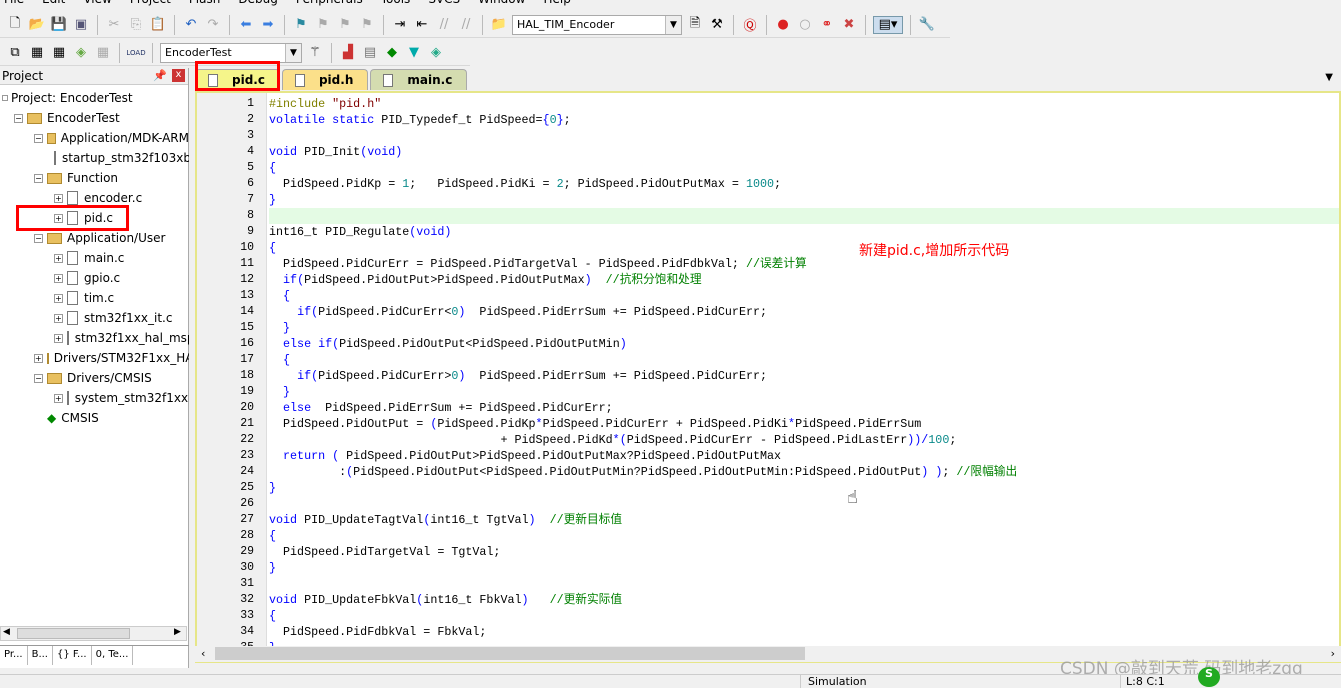  I want to click on configure-icon: ⚒, so click(717, 25).